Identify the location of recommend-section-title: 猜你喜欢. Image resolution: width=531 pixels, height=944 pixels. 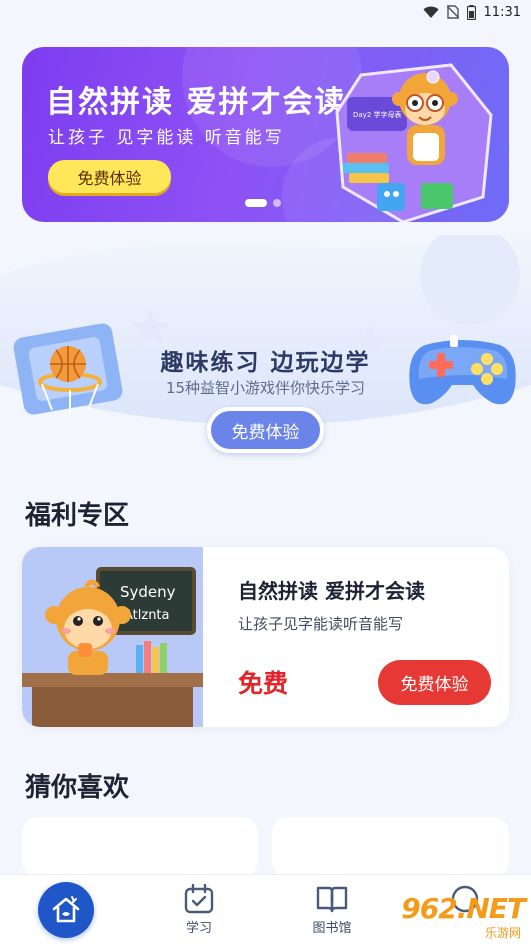
(77, 788).